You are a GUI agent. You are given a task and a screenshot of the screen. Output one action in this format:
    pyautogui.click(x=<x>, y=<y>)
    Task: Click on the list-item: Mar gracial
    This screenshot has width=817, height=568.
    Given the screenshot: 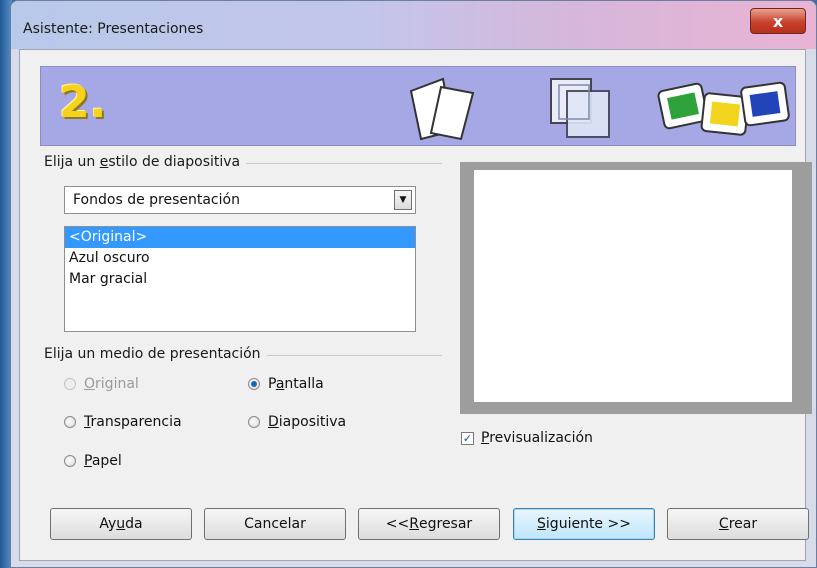 What is the action you would take?
    pyautogui.click(x=240, y=279)
    